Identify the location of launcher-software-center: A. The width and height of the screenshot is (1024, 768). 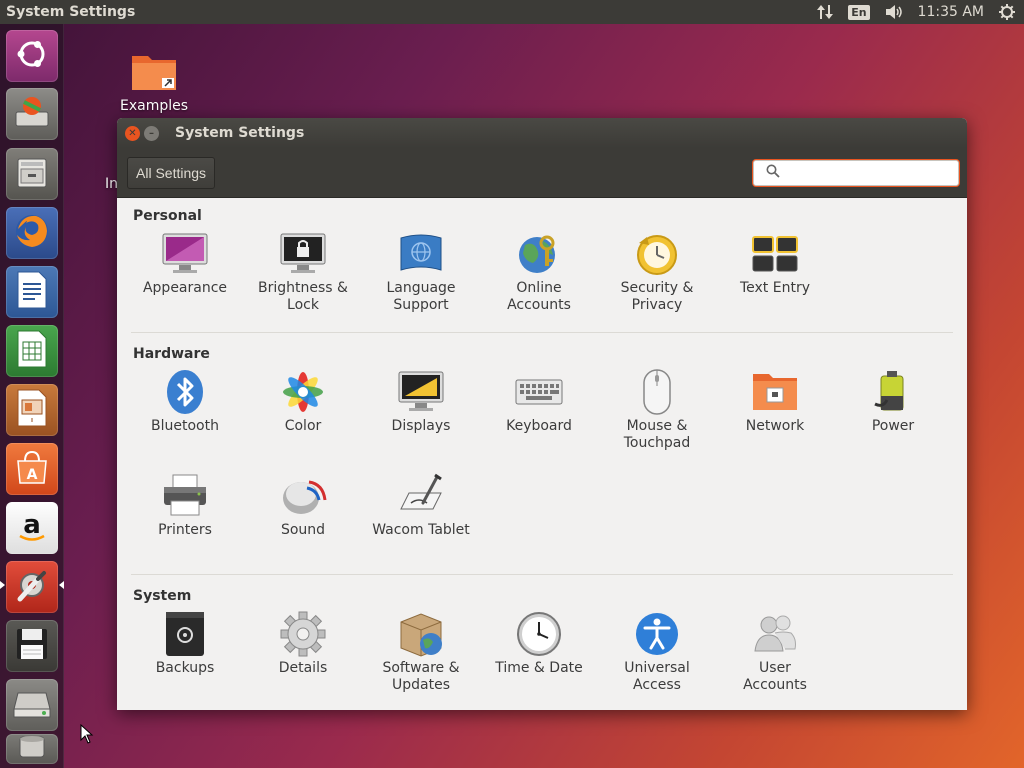
(32, 469).